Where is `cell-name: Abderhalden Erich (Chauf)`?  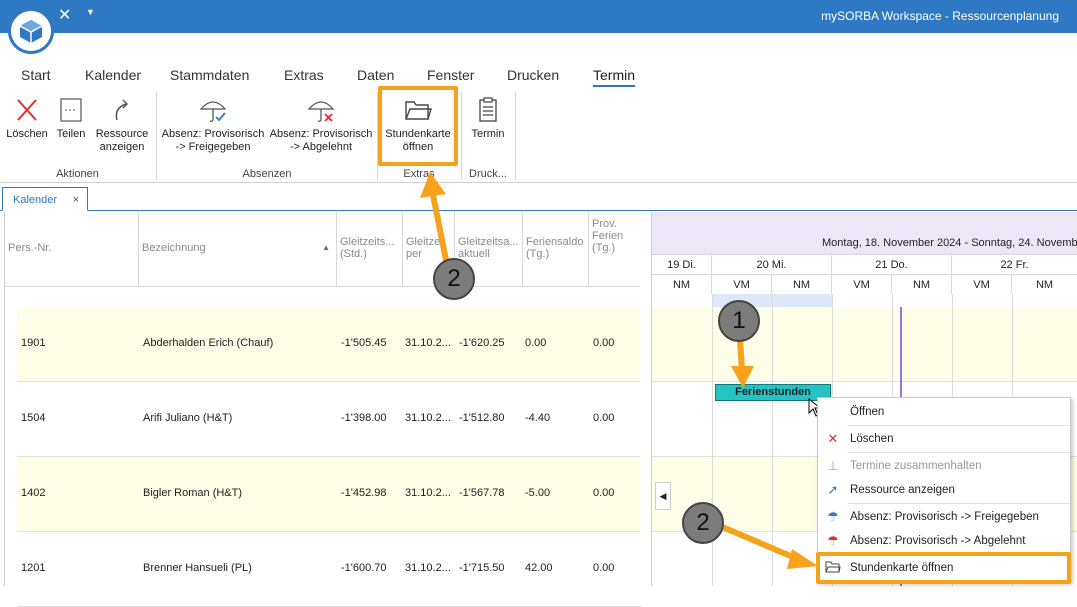 cell-name: Abderhalden Erich (Chauf) is located at coordinates (208, 343).